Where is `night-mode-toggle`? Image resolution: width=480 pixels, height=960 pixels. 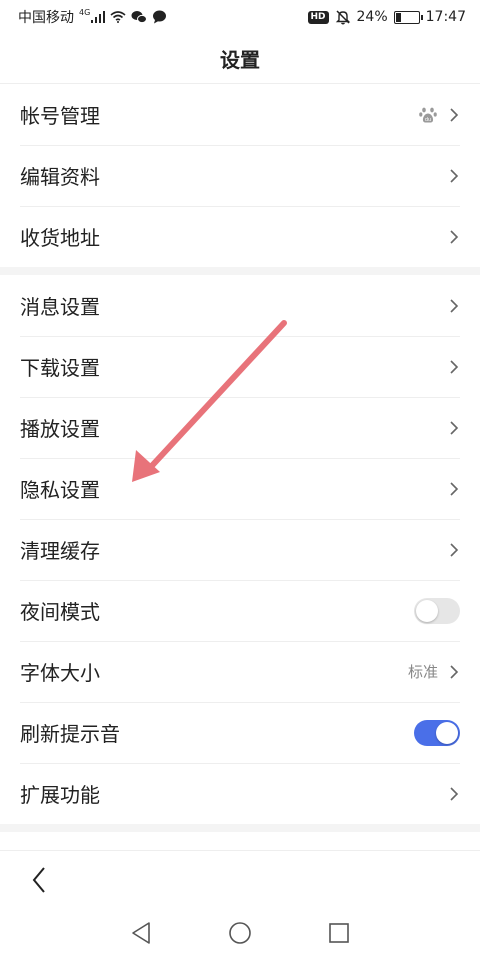 night-mode-toggle is located at coordinates (437, 610).